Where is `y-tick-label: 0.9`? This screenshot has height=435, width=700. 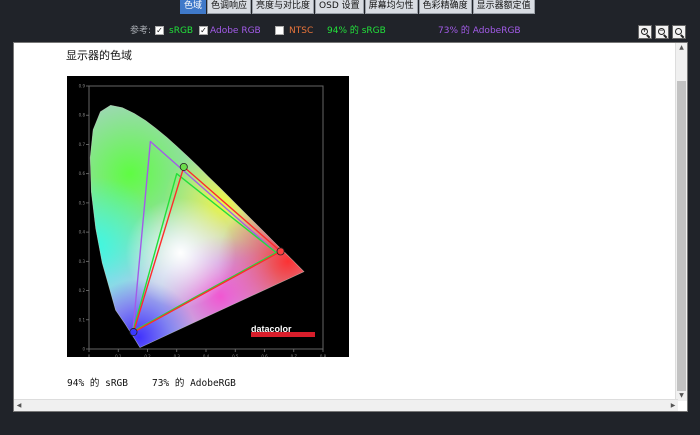 y-tick-label: 0.9 is located at coordinates (82, 86).